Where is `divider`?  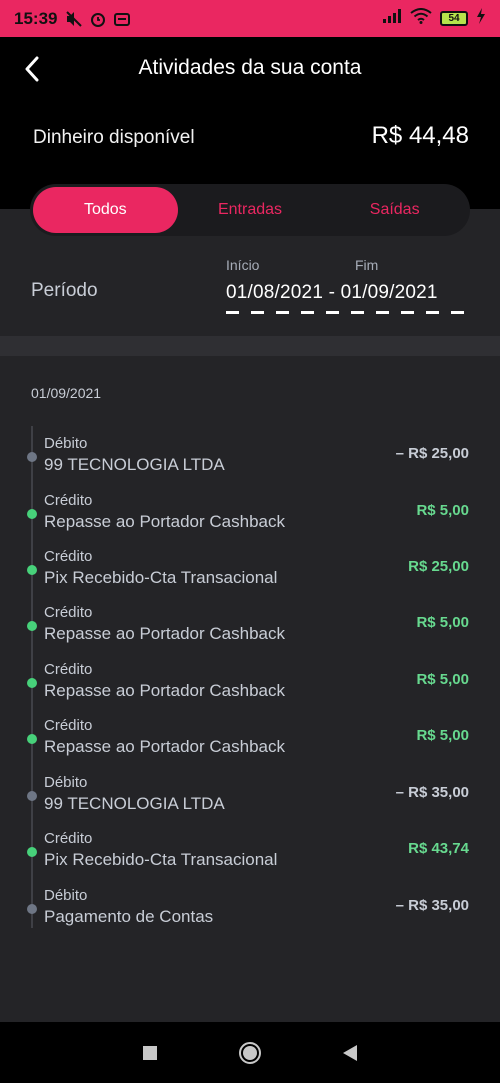
divider is located at coordinates (250, 346).